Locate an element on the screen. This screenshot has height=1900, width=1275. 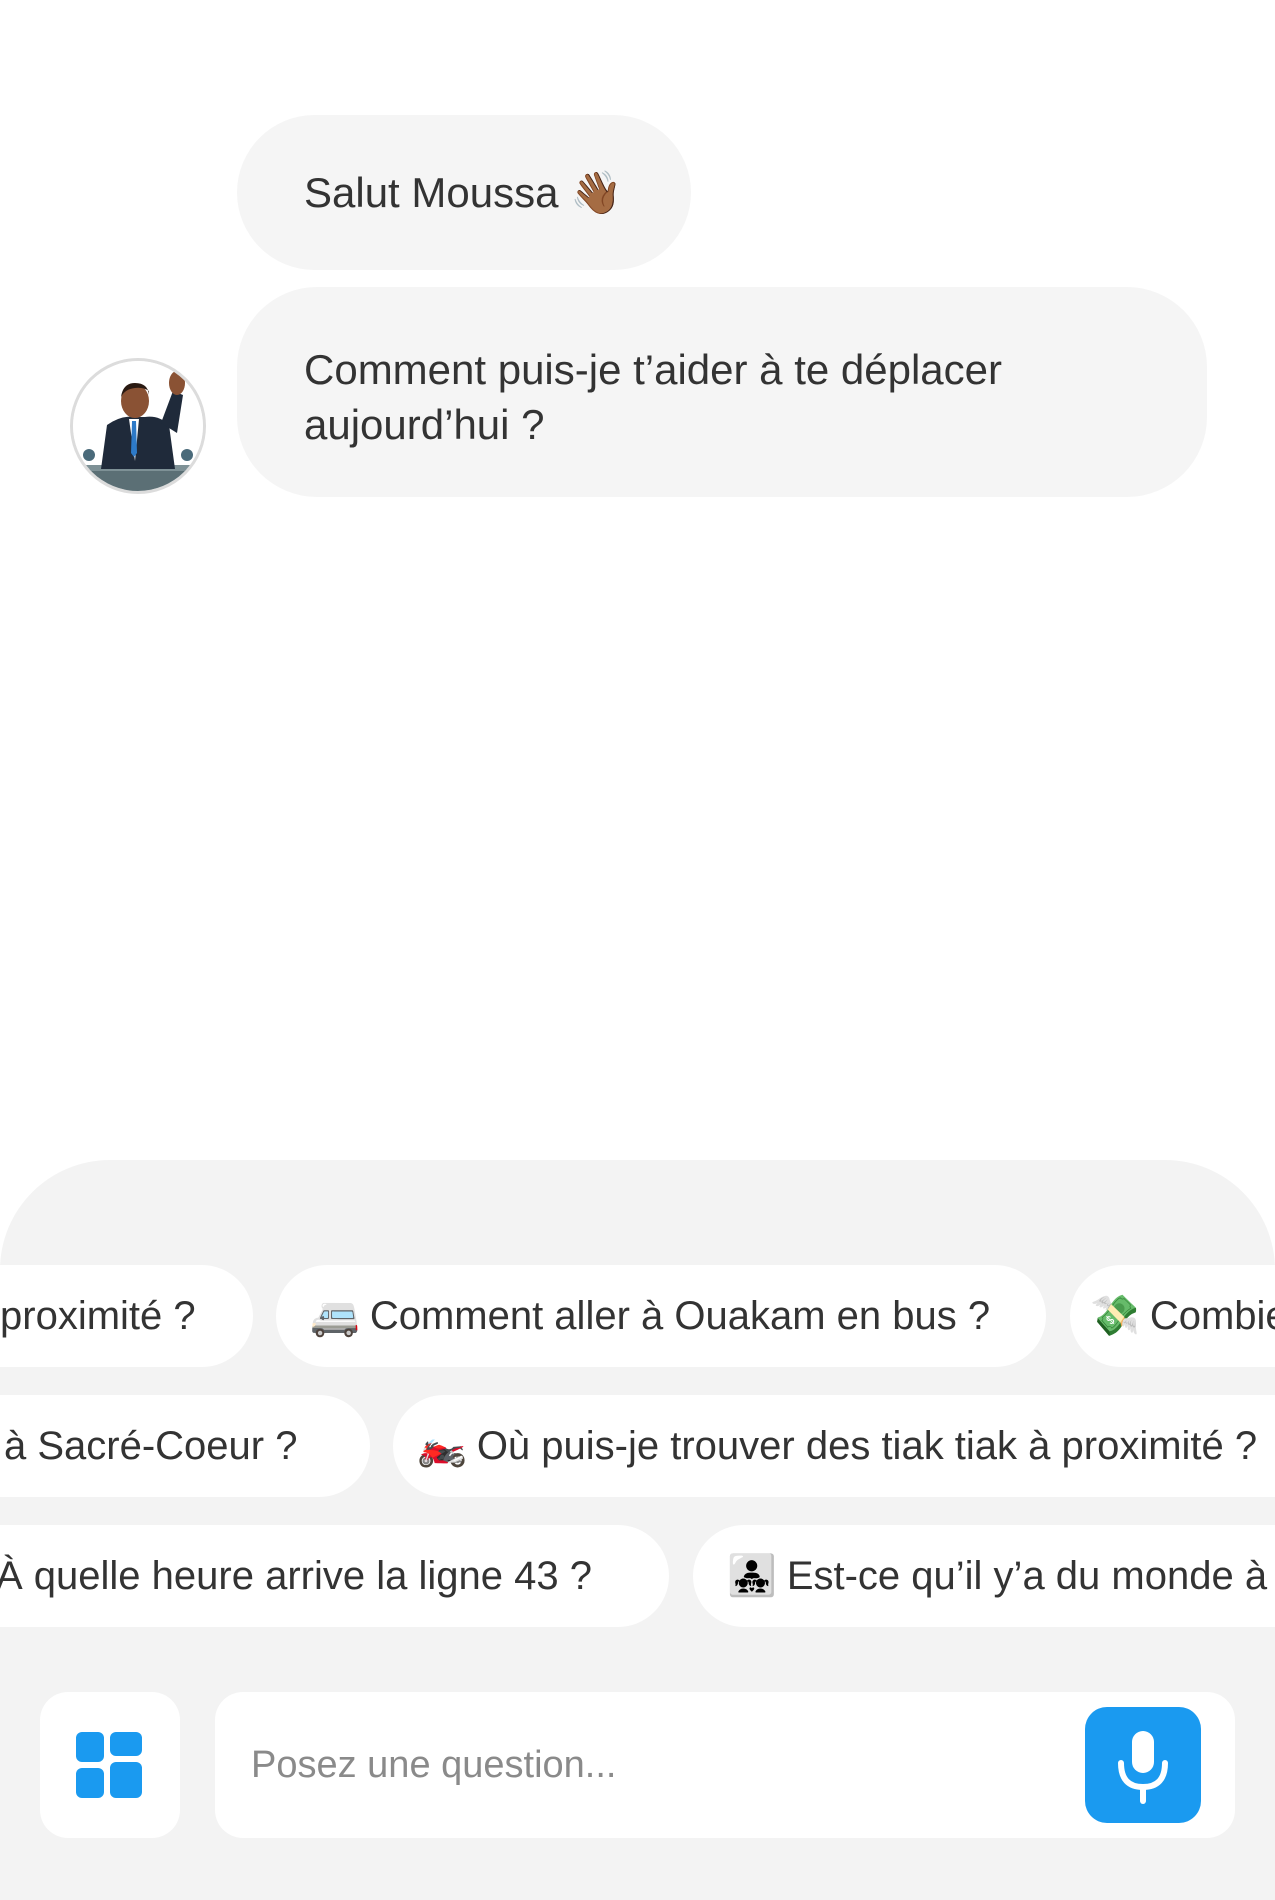
suggestion-text: Comment aller à Ouakam en bus ? is located at coordinates (680, 1316).